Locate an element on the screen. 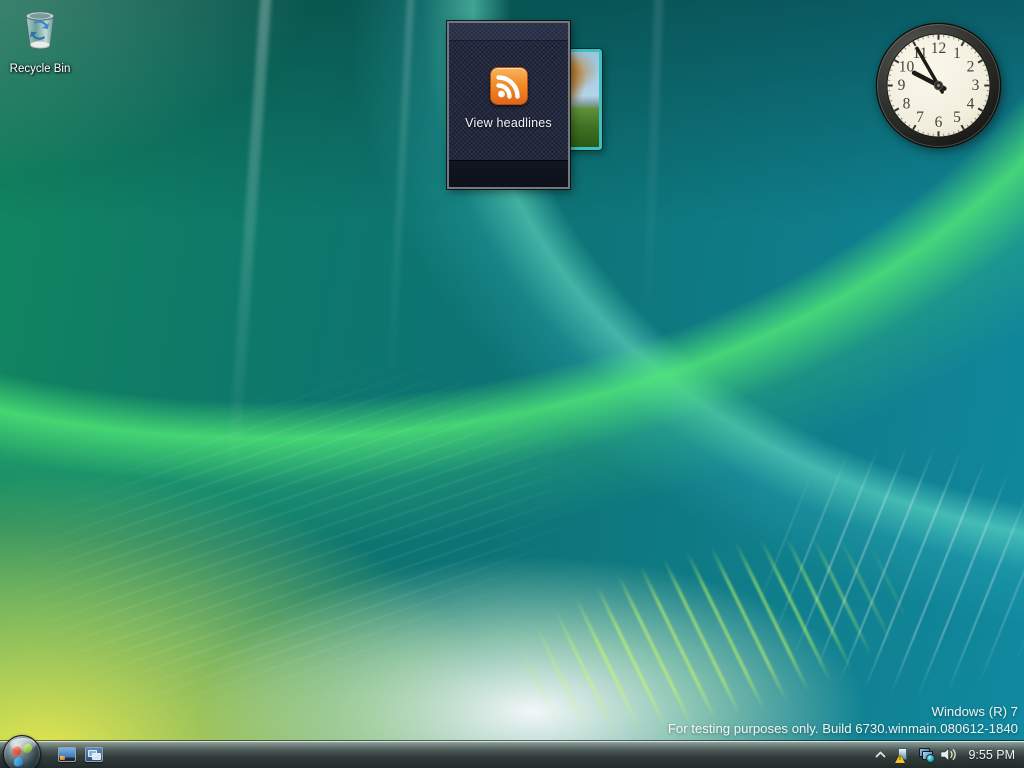 The width and height of the screenshot is (1024, 768). device-warning-icon is located at coordinates (903, 755).